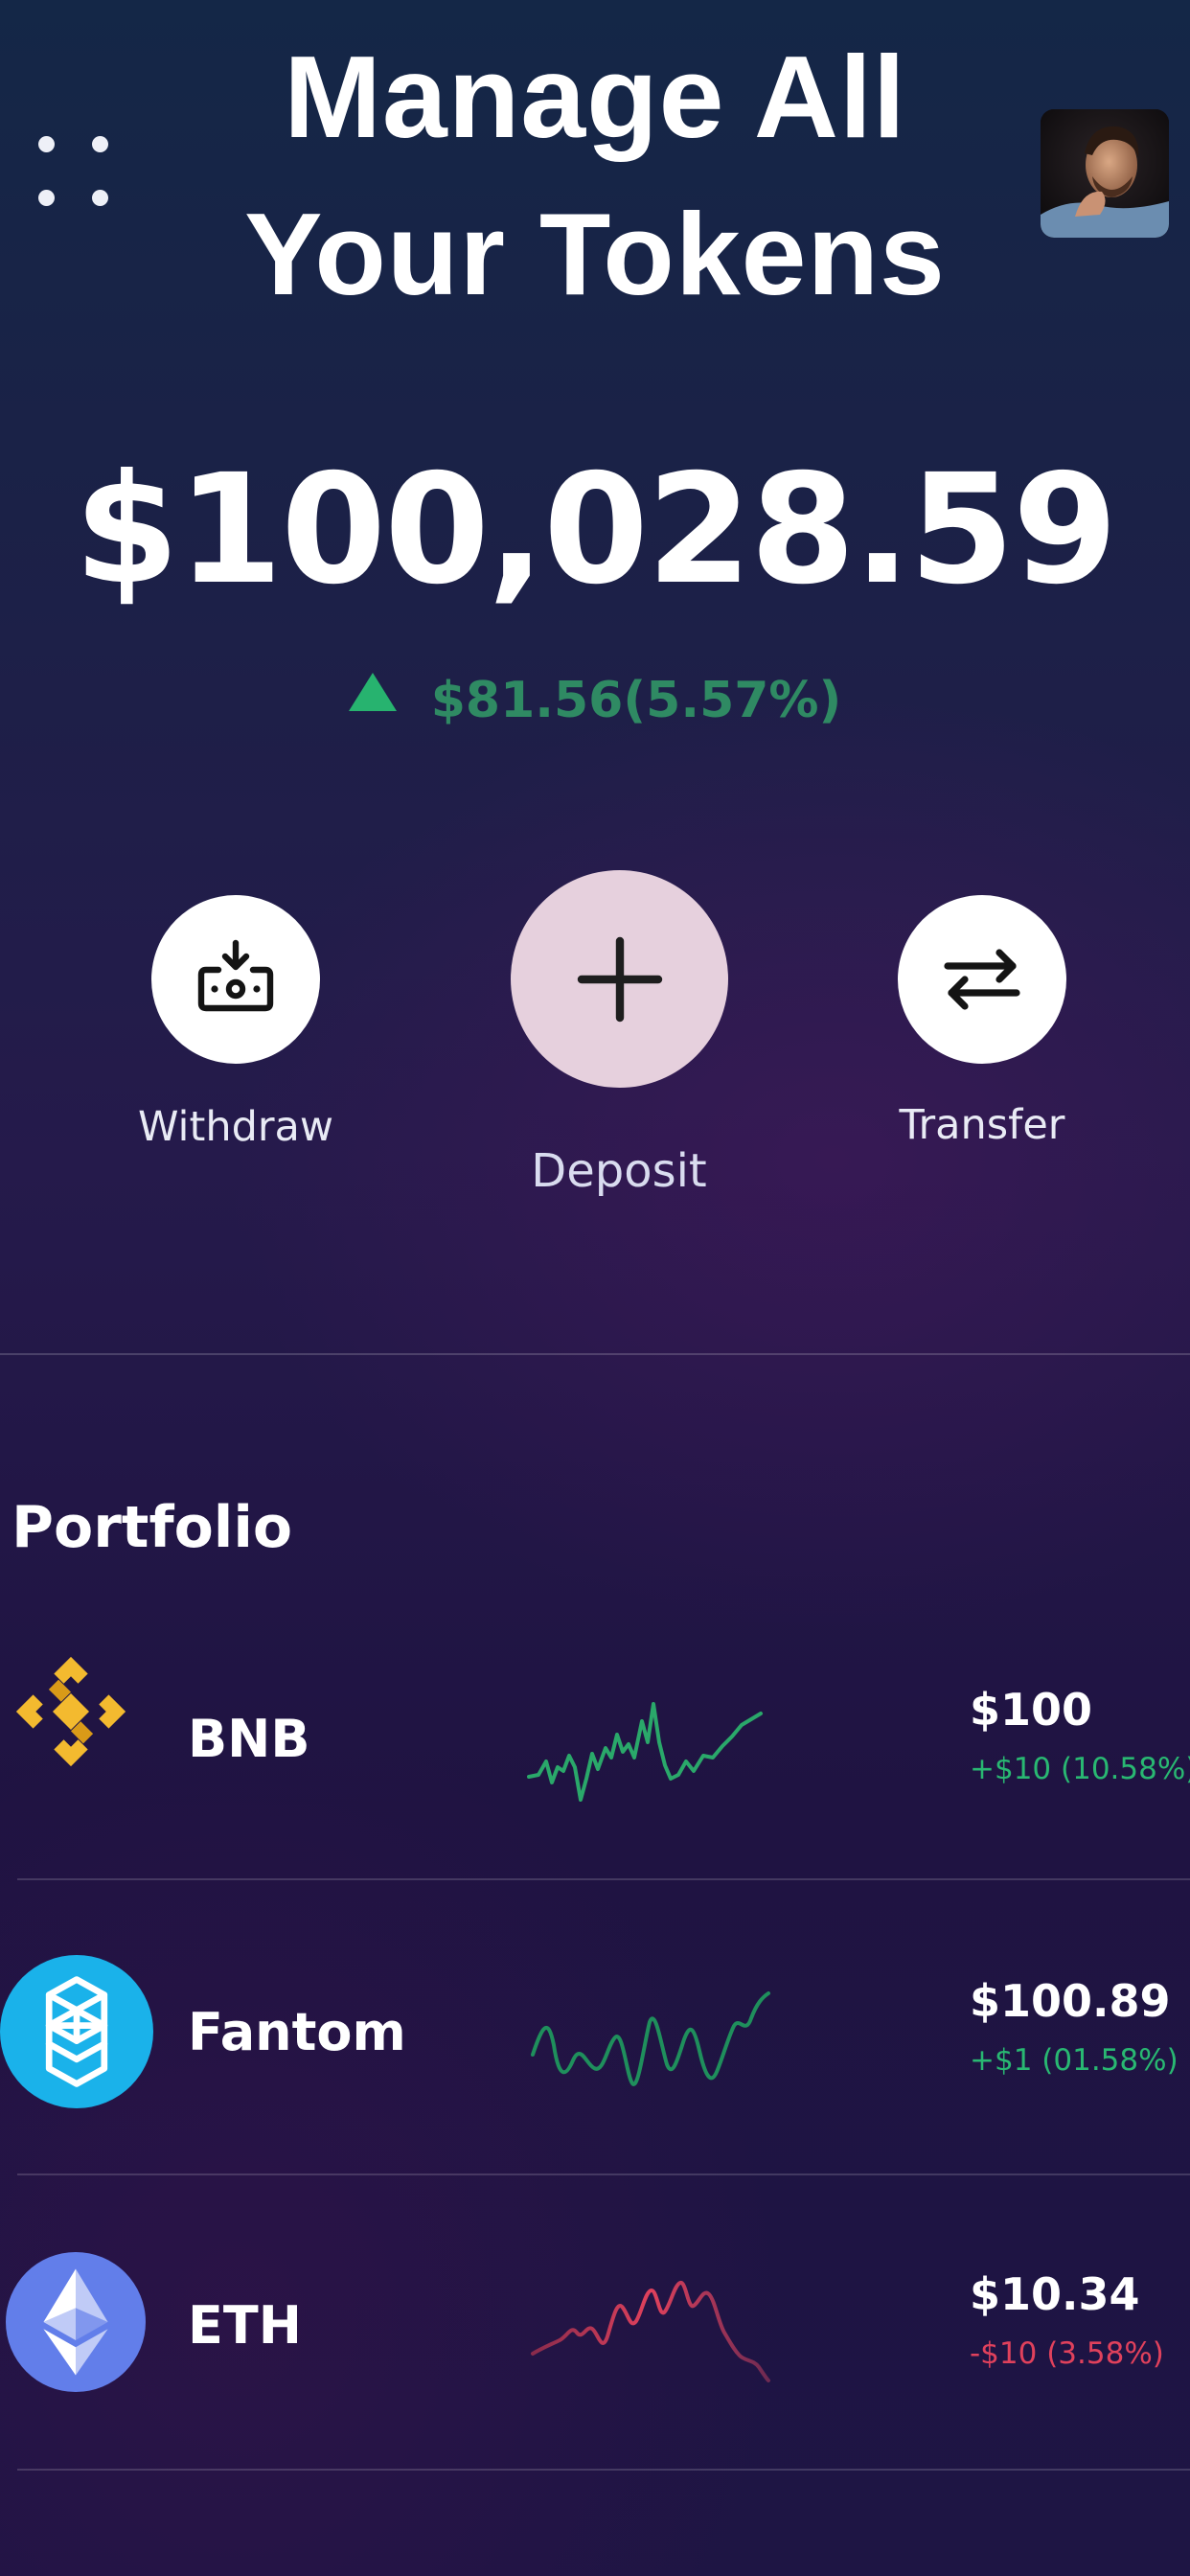  What do you see at coordinates (71, 1711) in the screenshot?
I see `bnb-logo-icon` at bounding box center [71, 1711].